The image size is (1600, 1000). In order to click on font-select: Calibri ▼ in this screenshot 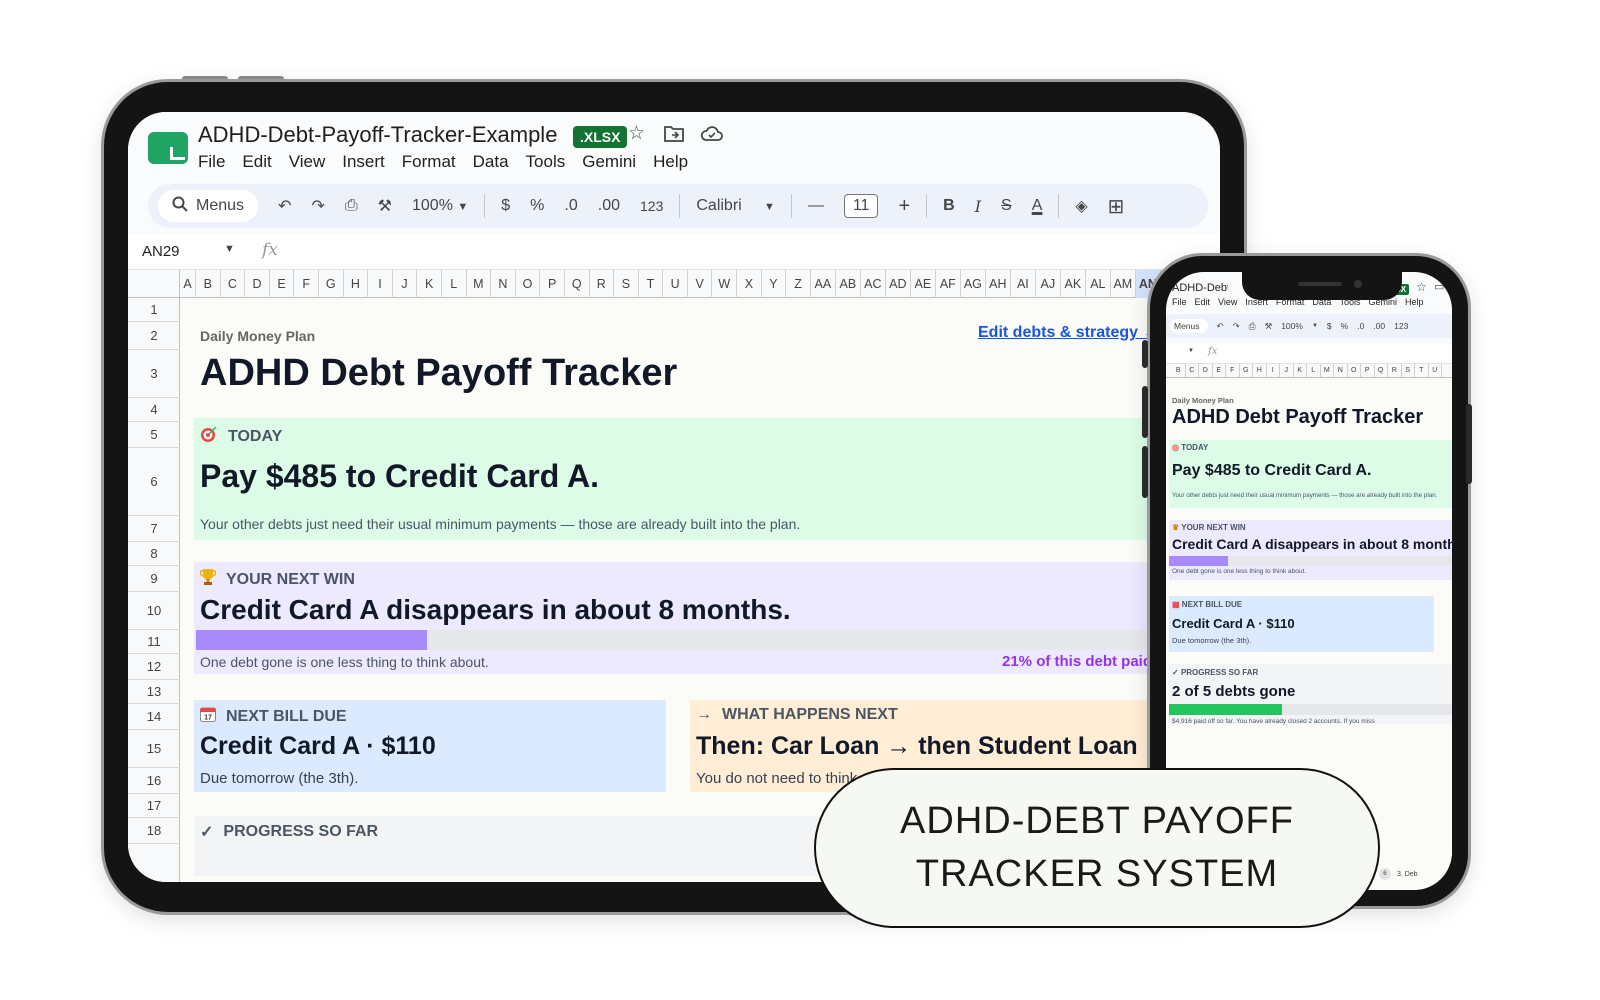, I will do `click(735, 206)`.